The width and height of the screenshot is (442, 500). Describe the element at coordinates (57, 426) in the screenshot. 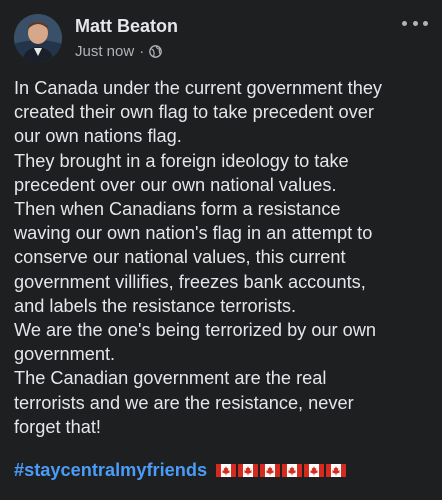

I see `body-line: forget that!` at that location.